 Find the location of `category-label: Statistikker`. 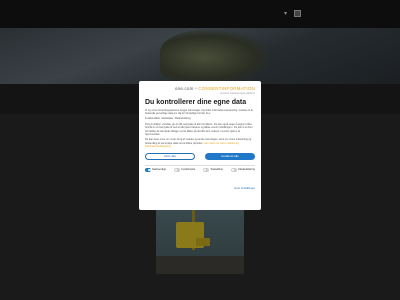

category-label: Statistikker is located at coordinates (217, 170).